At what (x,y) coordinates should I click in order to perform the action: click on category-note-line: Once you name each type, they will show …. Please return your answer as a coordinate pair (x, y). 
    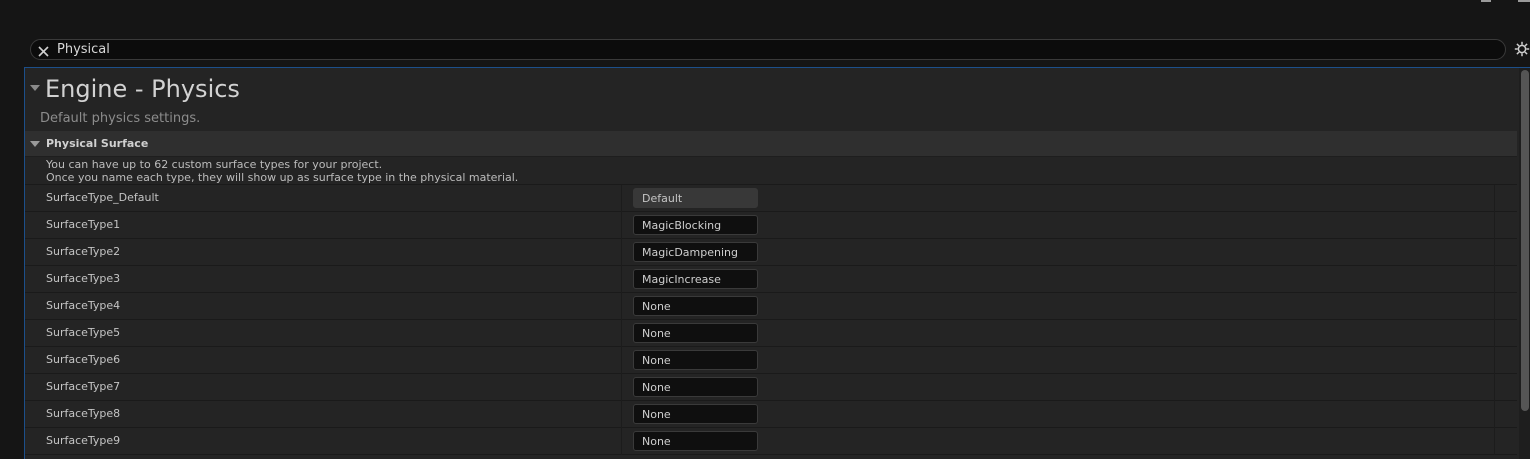
    Looking at the image, I should click on (282, 177).